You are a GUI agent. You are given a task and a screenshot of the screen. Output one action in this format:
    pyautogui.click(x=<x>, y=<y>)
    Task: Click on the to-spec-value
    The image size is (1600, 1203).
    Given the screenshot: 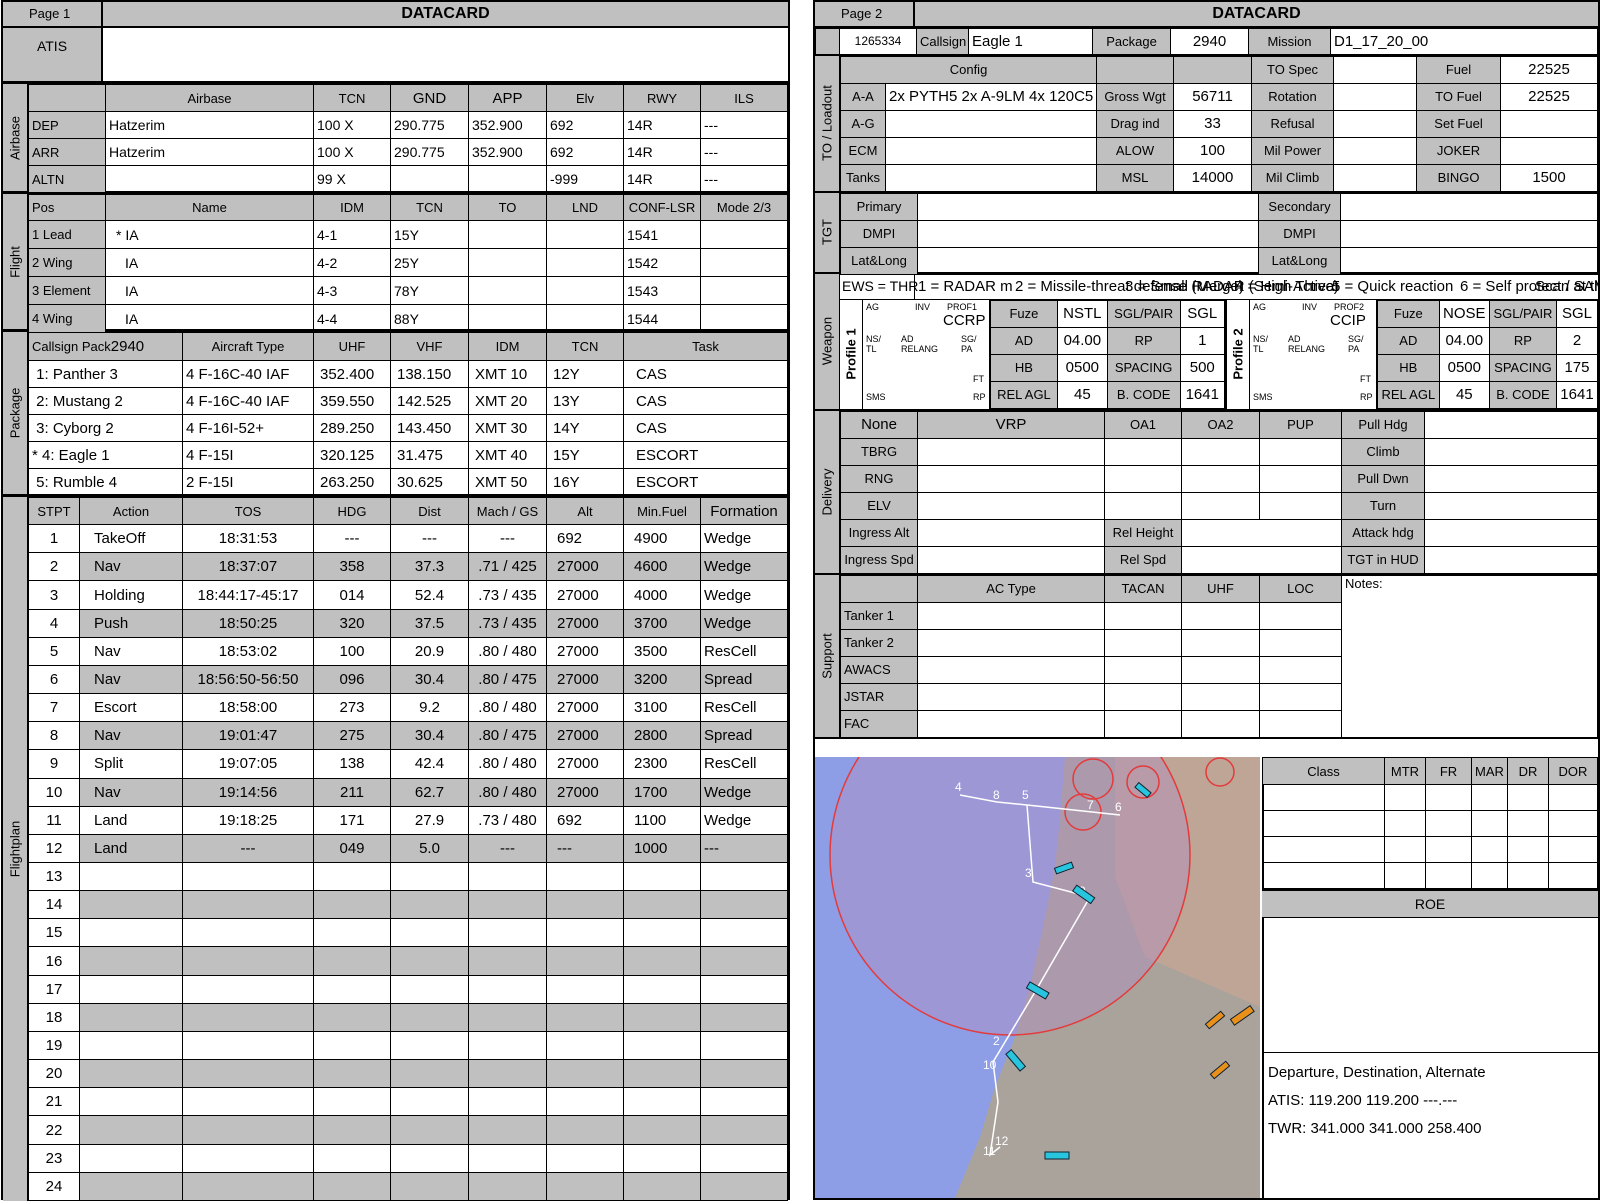 What is the action you would take?
    pyautogui.click(x=1375, y=69)
    